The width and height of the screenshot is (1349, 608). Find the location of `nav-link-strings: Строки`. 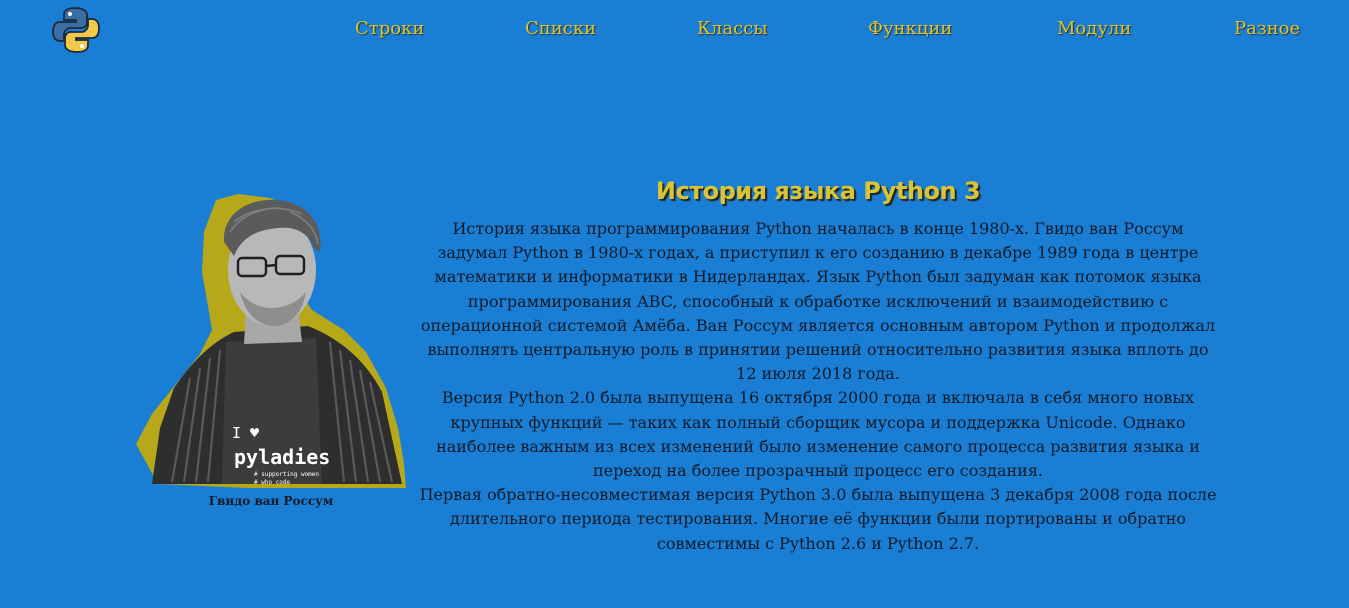

nav-link-strings: Строки is located at coordinates (389, 28).